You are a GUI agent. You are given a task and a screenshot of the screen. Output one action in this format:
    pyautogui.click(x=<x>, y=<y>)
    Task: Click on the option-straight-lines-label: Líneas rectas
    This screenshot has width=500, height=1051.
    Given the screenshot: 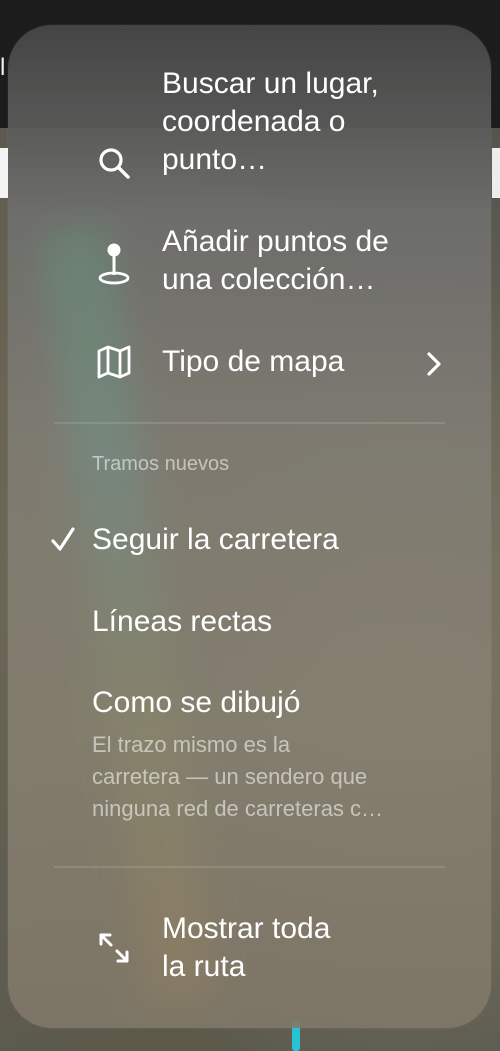 What is the action you would take?
    pyautogui.click(x=182, y=621)
    